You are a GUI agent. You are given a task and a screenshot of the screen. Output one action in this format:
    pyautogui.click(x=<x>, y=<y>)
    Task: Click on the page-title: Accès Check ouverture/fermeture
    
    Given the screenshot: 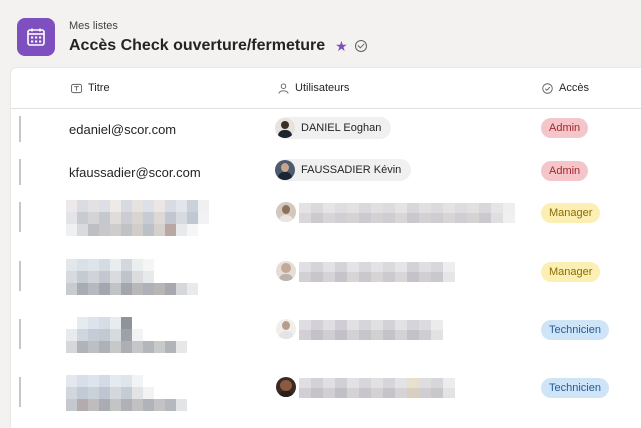 What is the action you would take?
    pyautogui.click(x=197, y=46)
    